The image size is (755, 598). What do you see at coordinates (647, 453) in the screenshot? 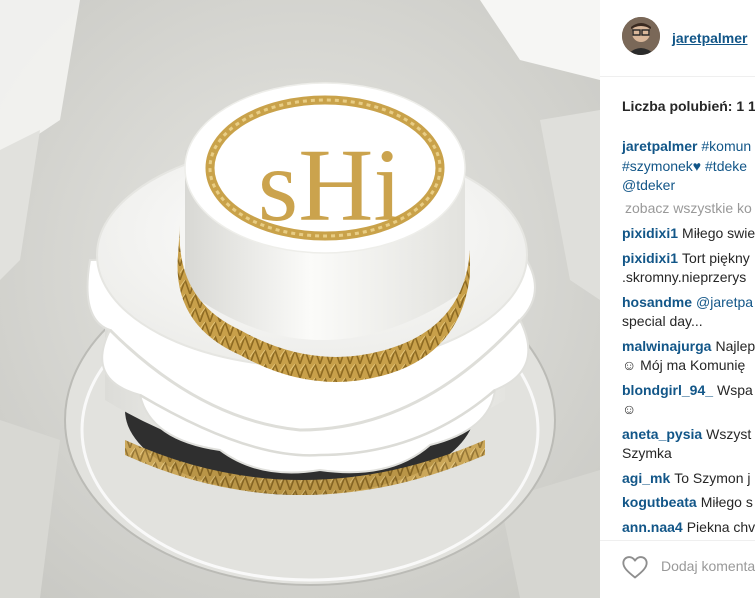
I see `comment-text: Szymka` at bounding box center [647, 453].